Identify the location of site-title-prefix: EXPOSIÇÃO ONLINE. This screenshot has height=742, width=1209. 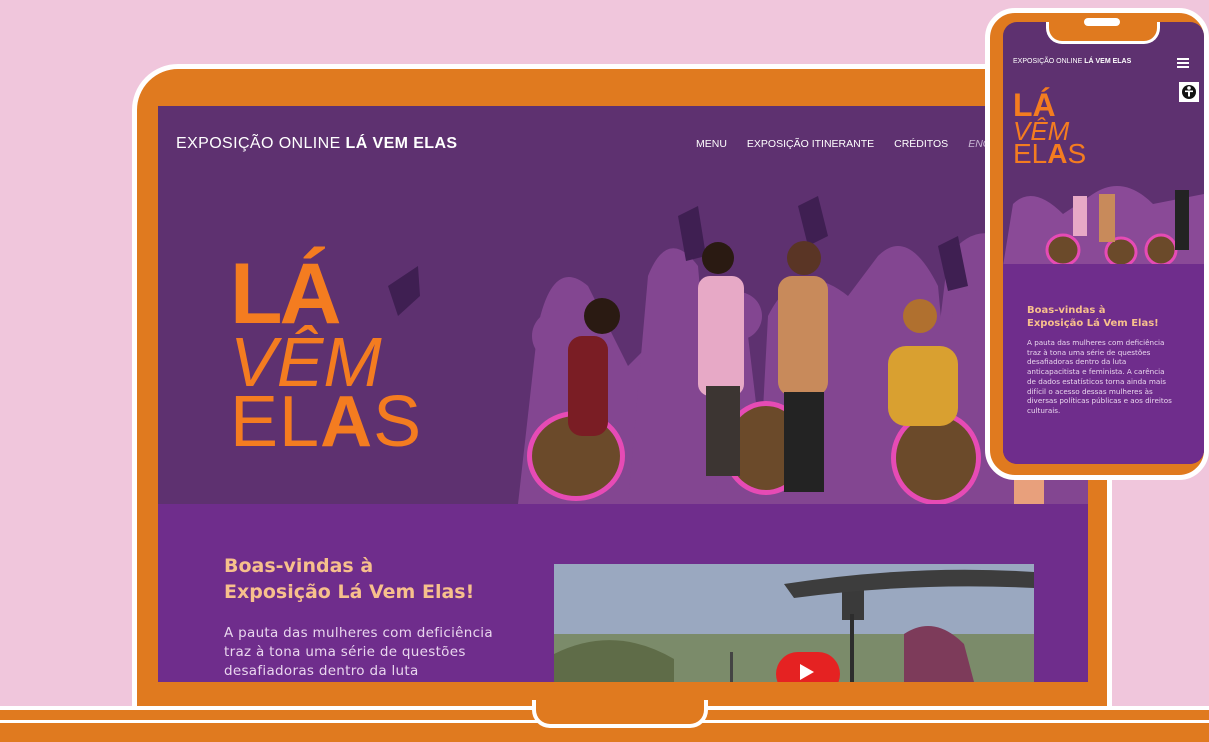
(258, 143).